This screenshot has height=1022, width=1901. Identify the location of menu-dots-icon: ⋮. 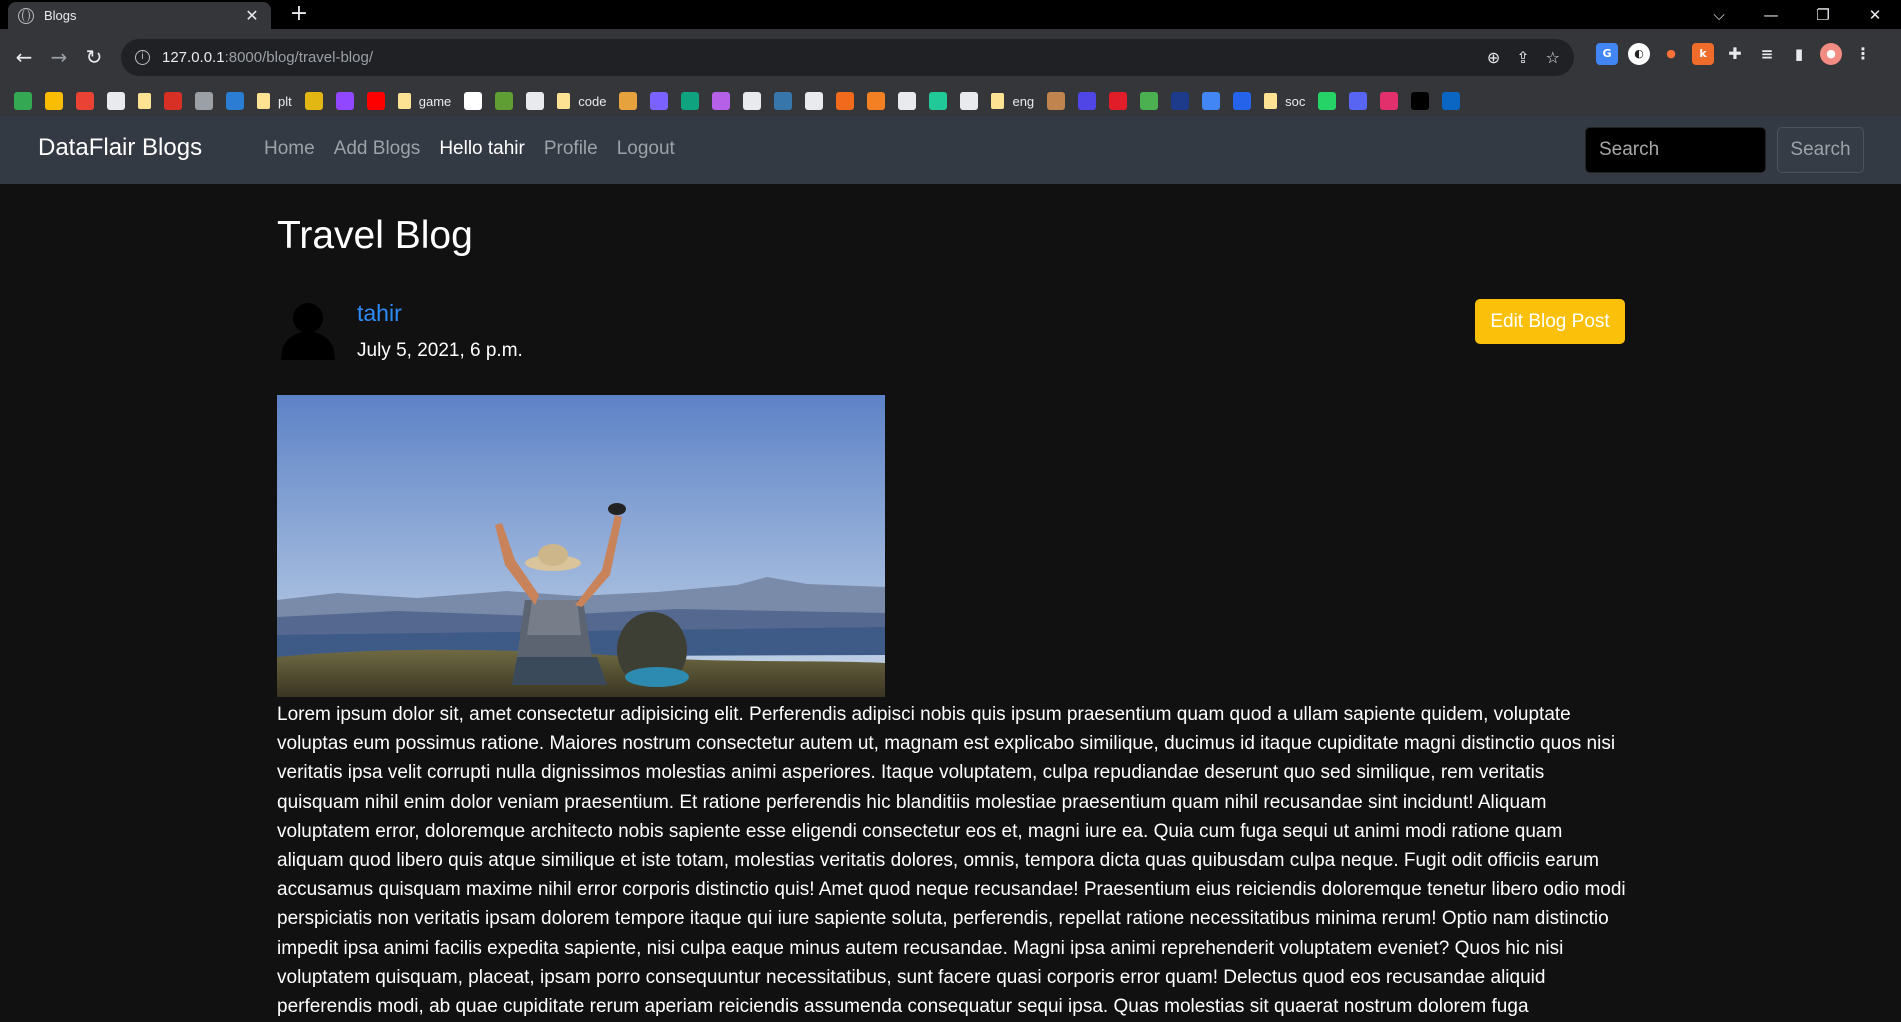
(1863, 54).